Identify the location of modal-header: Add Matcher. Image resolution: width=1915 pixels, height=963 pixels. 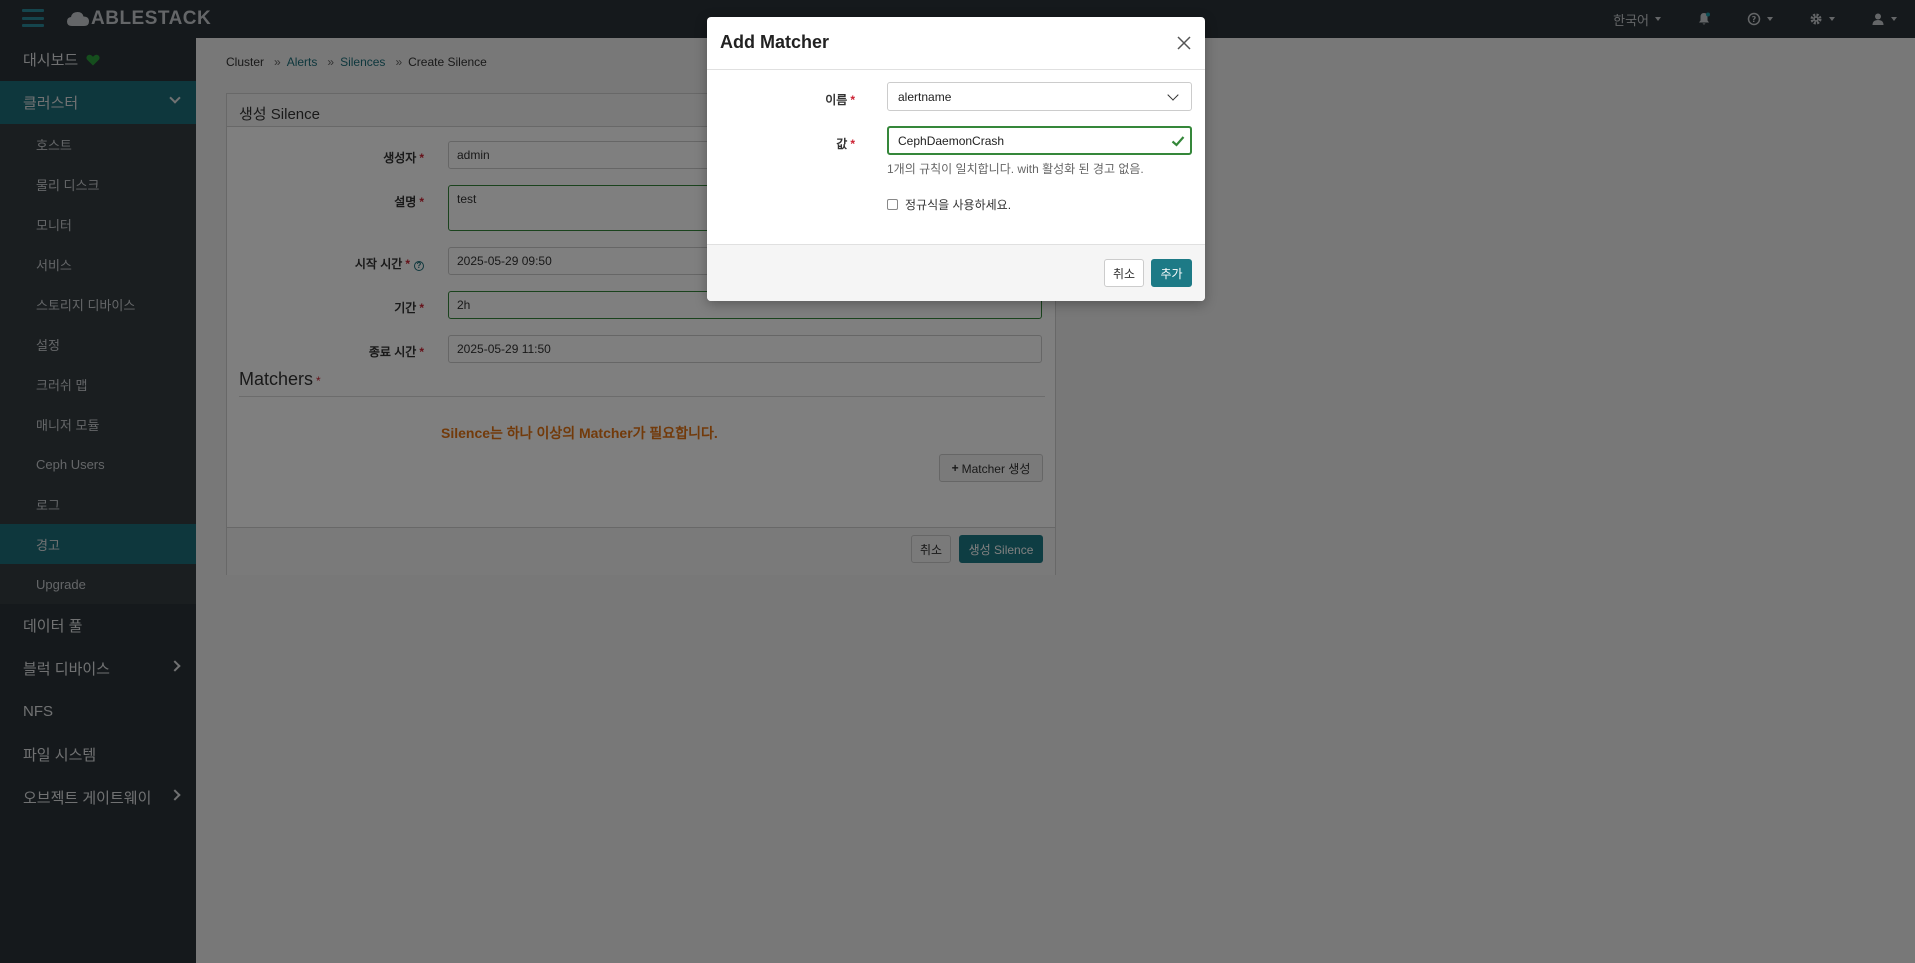
(956, 43).